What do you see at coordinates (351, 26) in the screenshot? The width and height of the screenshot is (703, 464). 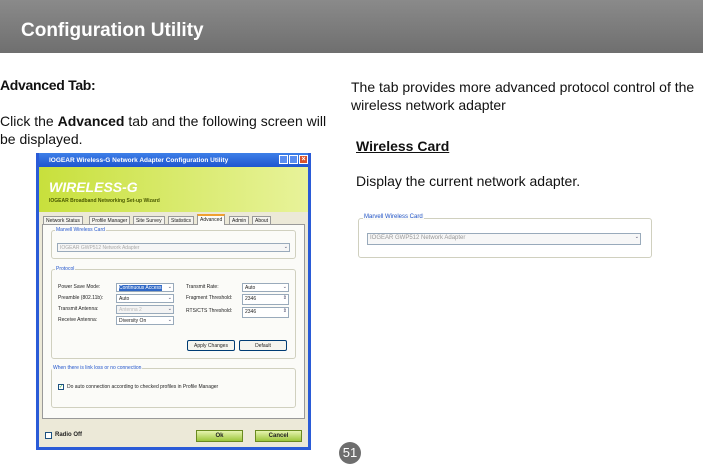 I see `page-header: Configuration Utility` at bounding box center [351, 26].